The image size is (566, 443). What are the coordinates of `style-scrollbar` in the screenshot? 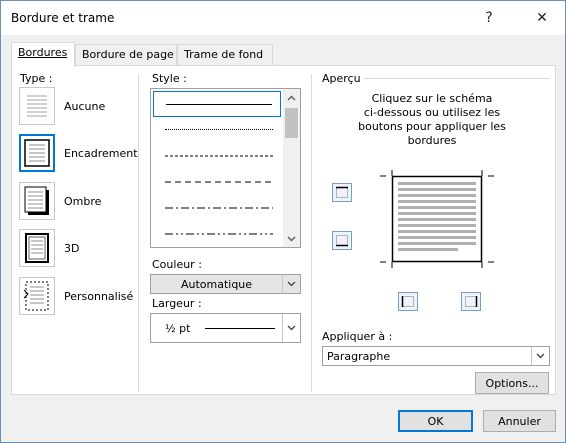 It's located at (291, 168).